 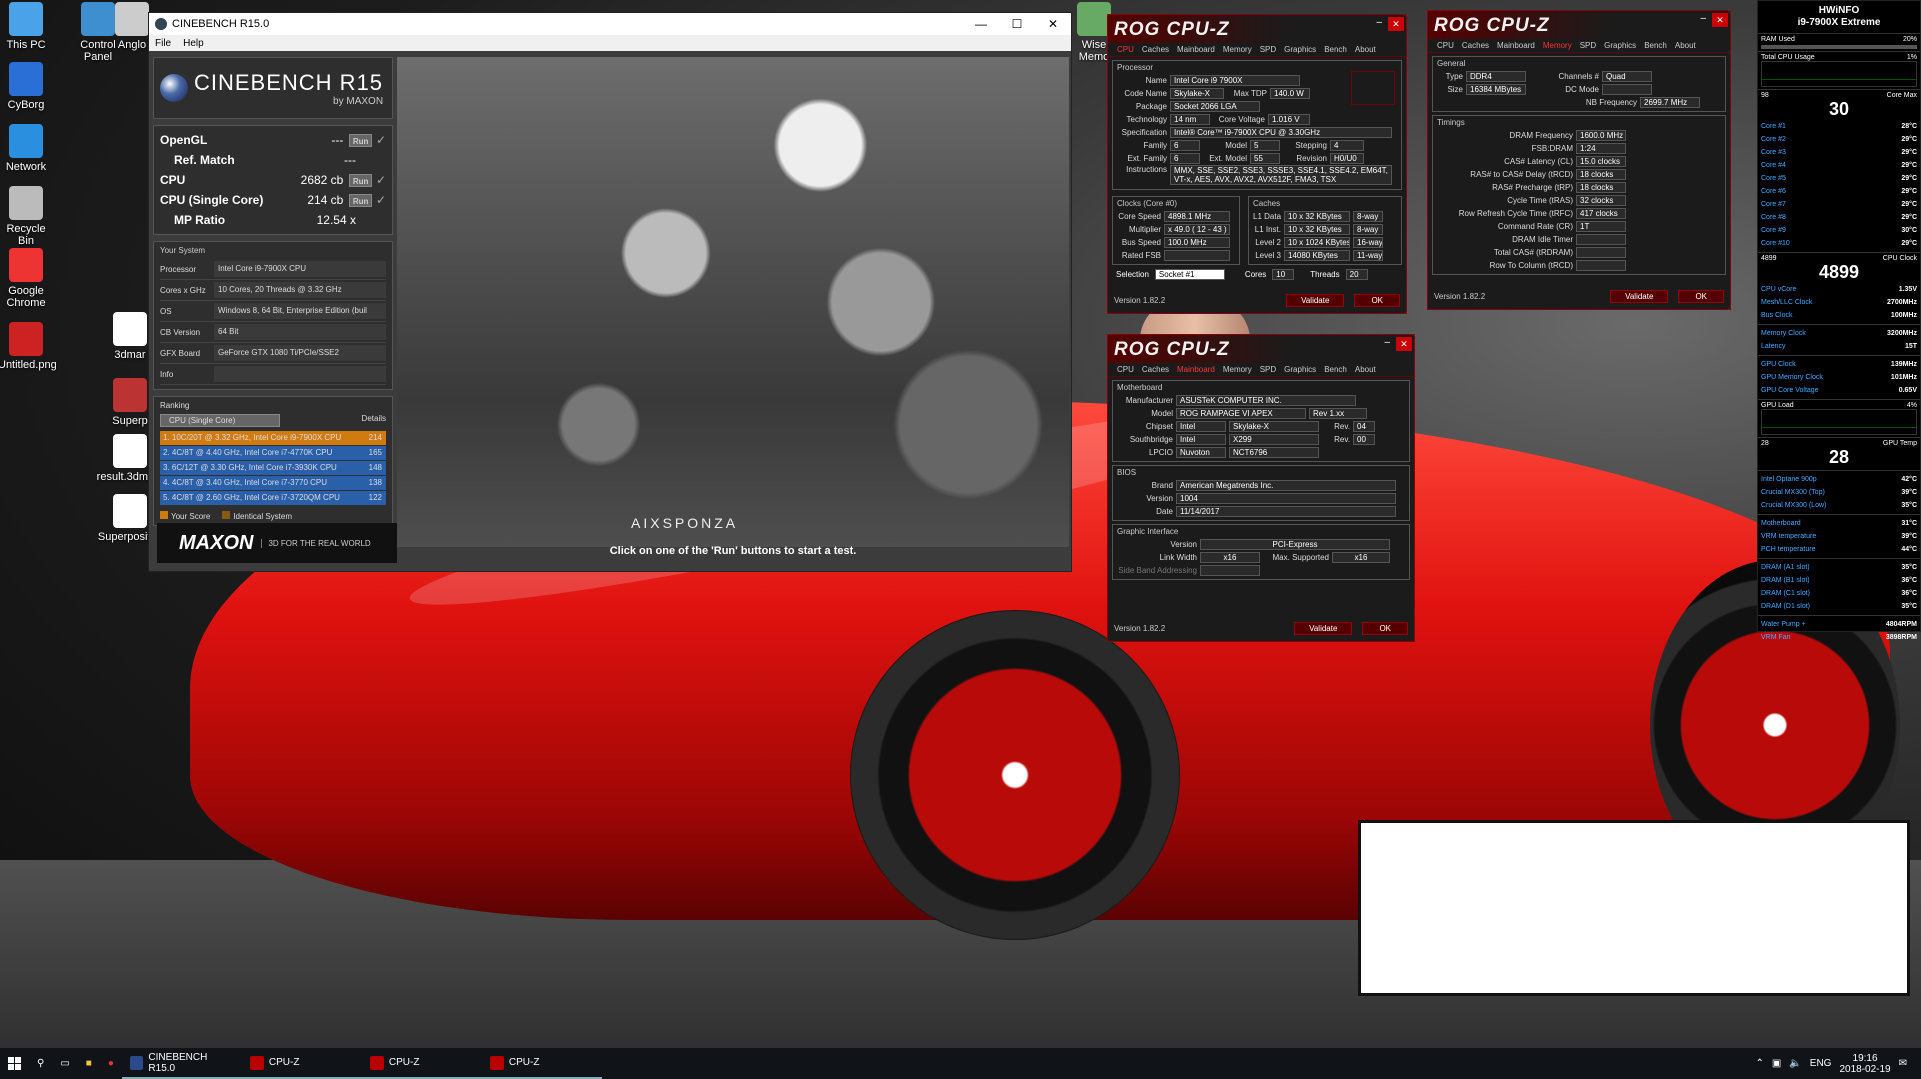 What do you see at coordinates (273, 200) in the screenshot?
I see `result-cpu-single-core: CPU (Single Core) 214 cb Run ✓` at bounding box center [273, 200].